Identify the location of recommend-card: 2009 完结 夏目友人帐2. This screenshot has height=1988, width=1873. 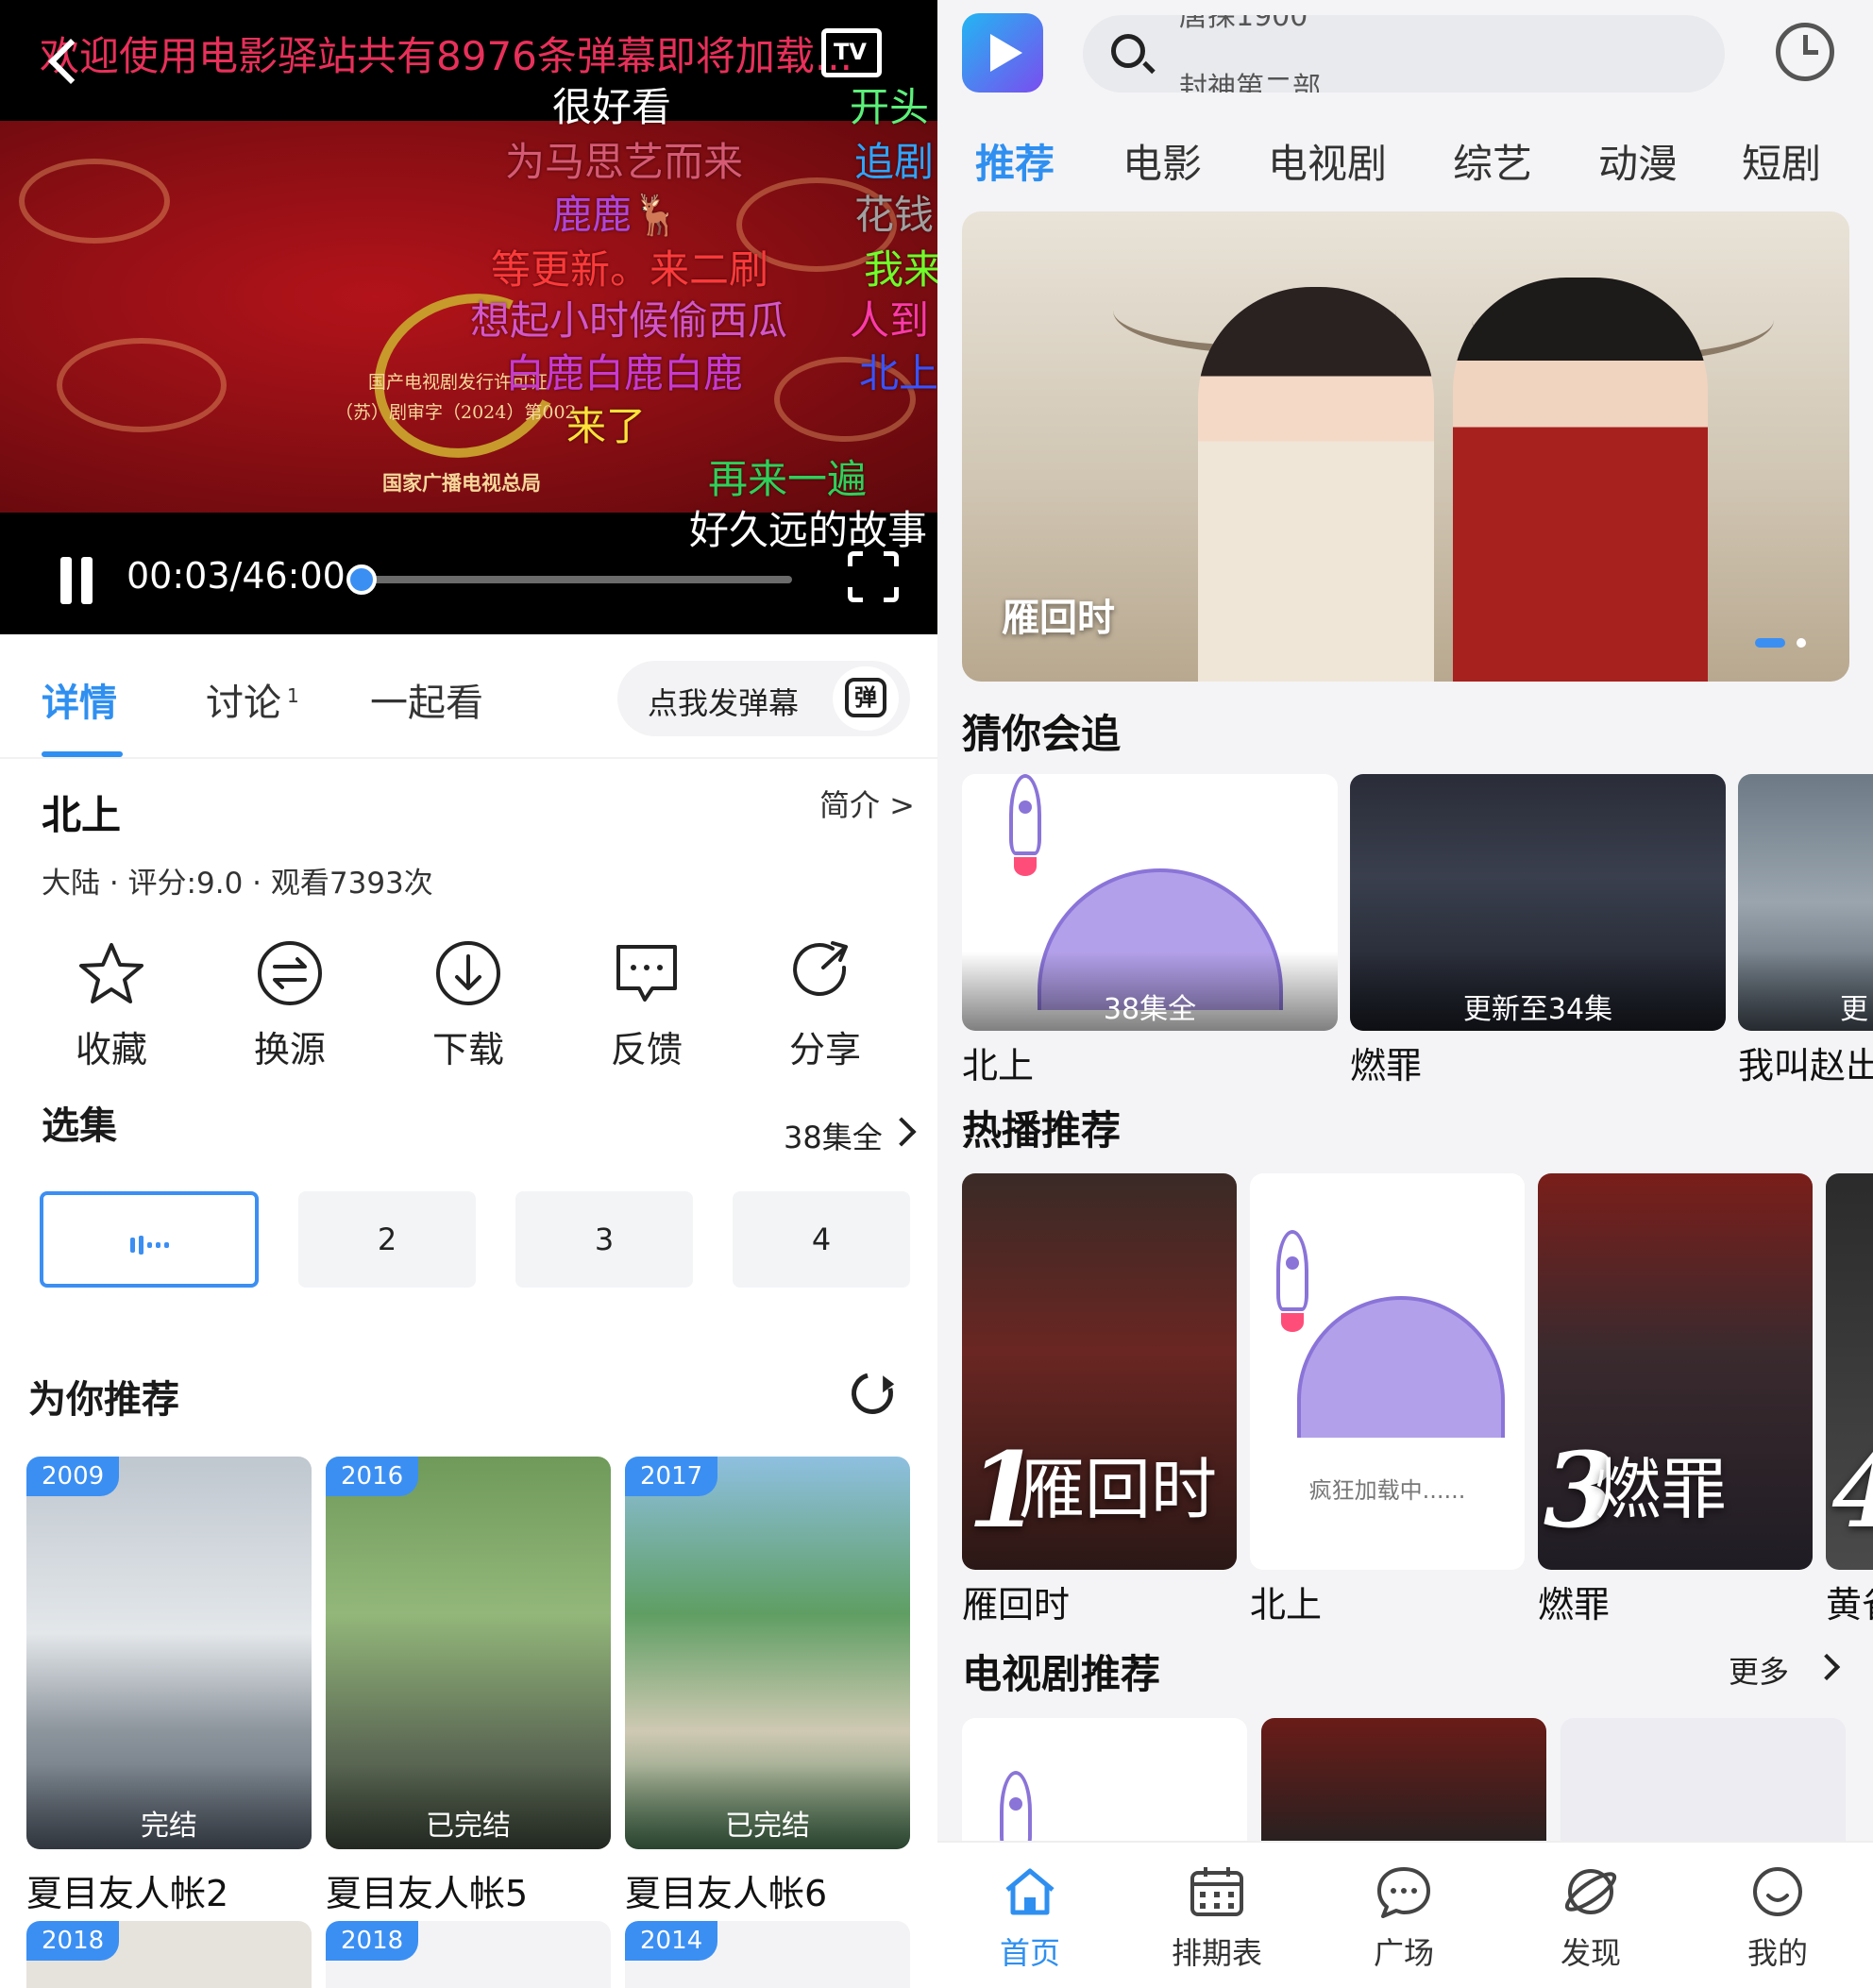
(169, 1686).